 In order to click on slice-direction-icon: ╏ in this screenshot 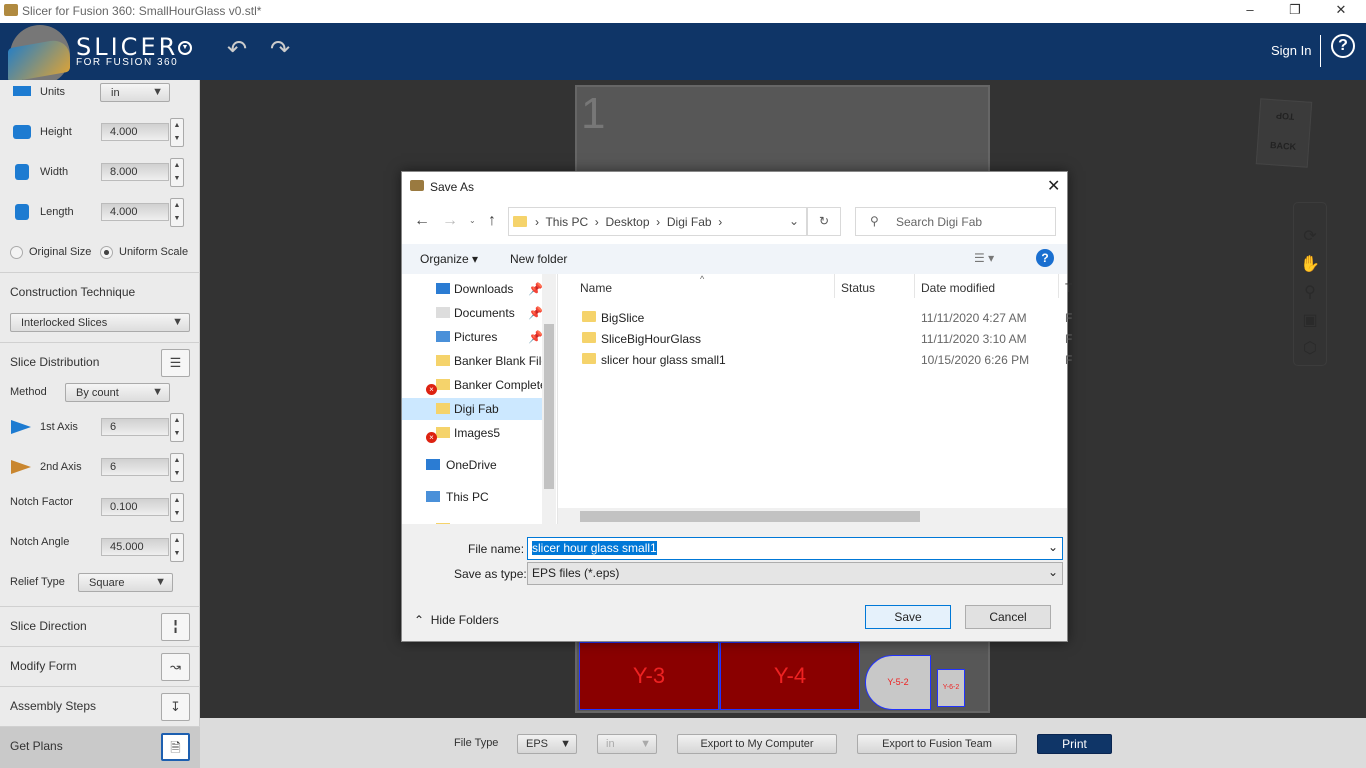, I will do `click(175, 627)`.